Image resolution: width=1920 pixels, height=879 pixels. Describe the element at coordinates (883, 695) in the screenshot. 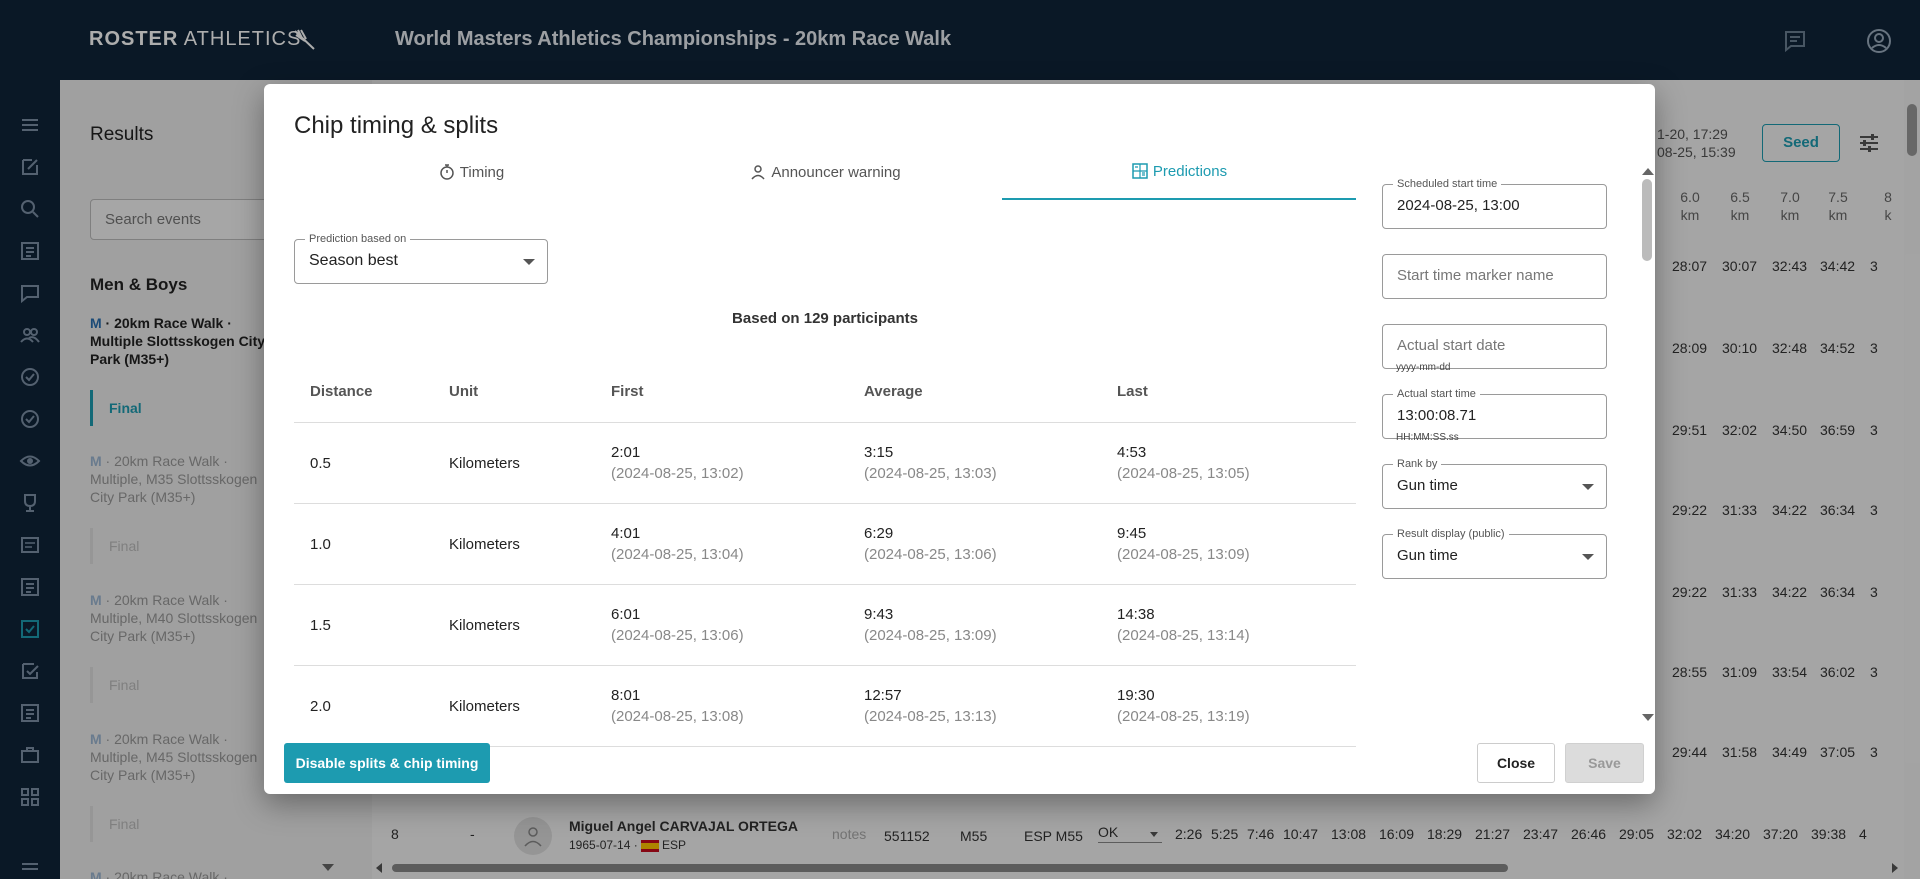

I see `average-time-cell: 12:57` at that location.